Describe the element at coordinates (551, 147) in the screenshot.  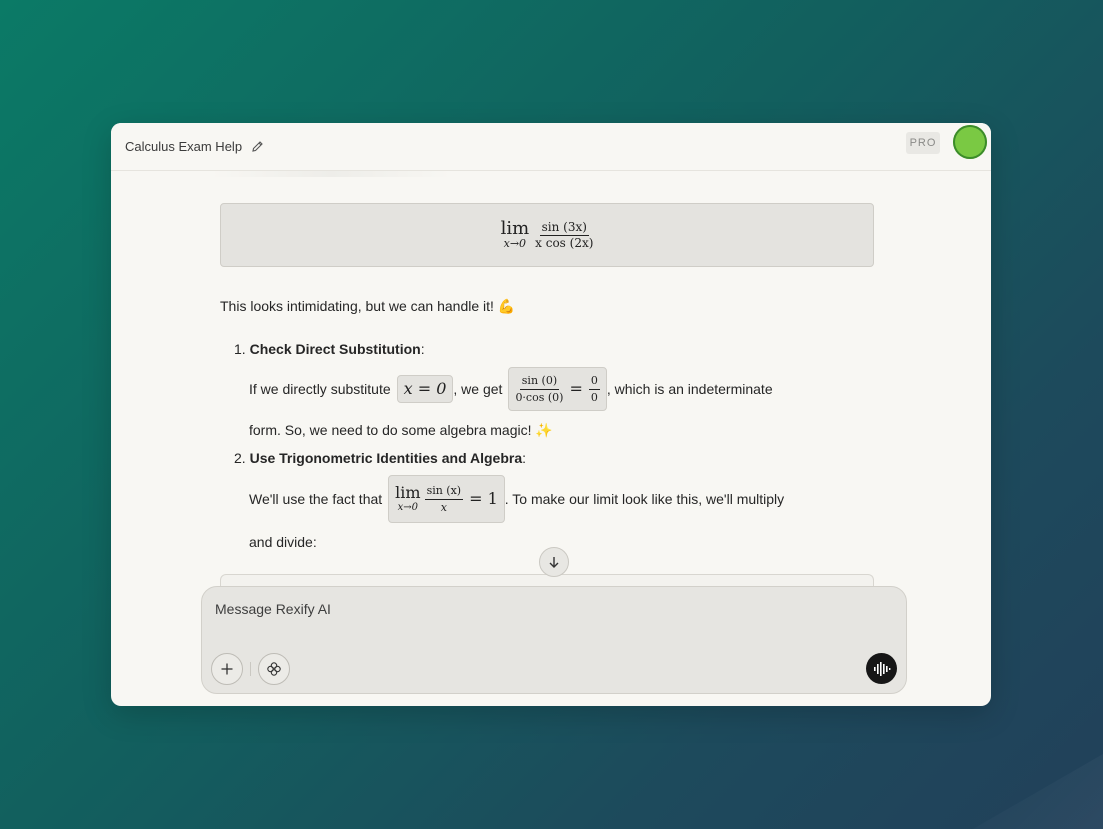
I see `chat-header: Calculus Exam Help PRO` at that location.